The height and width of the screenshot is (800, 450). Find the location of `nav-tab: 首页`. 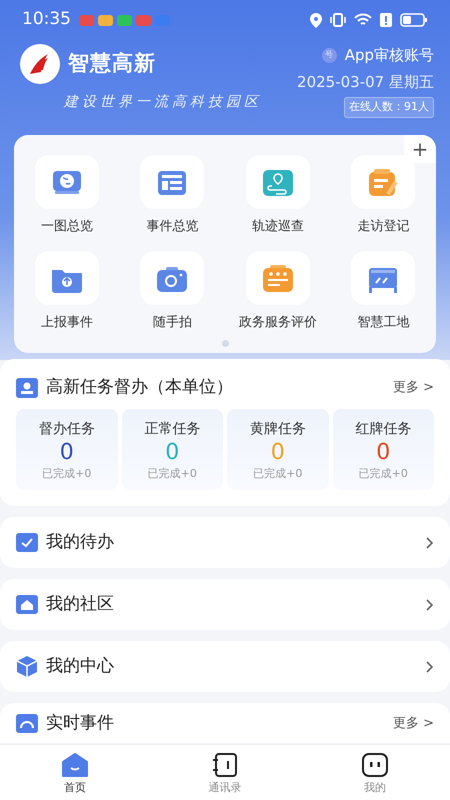

nav-tab: 首页 is located at coordinates (75, 772).